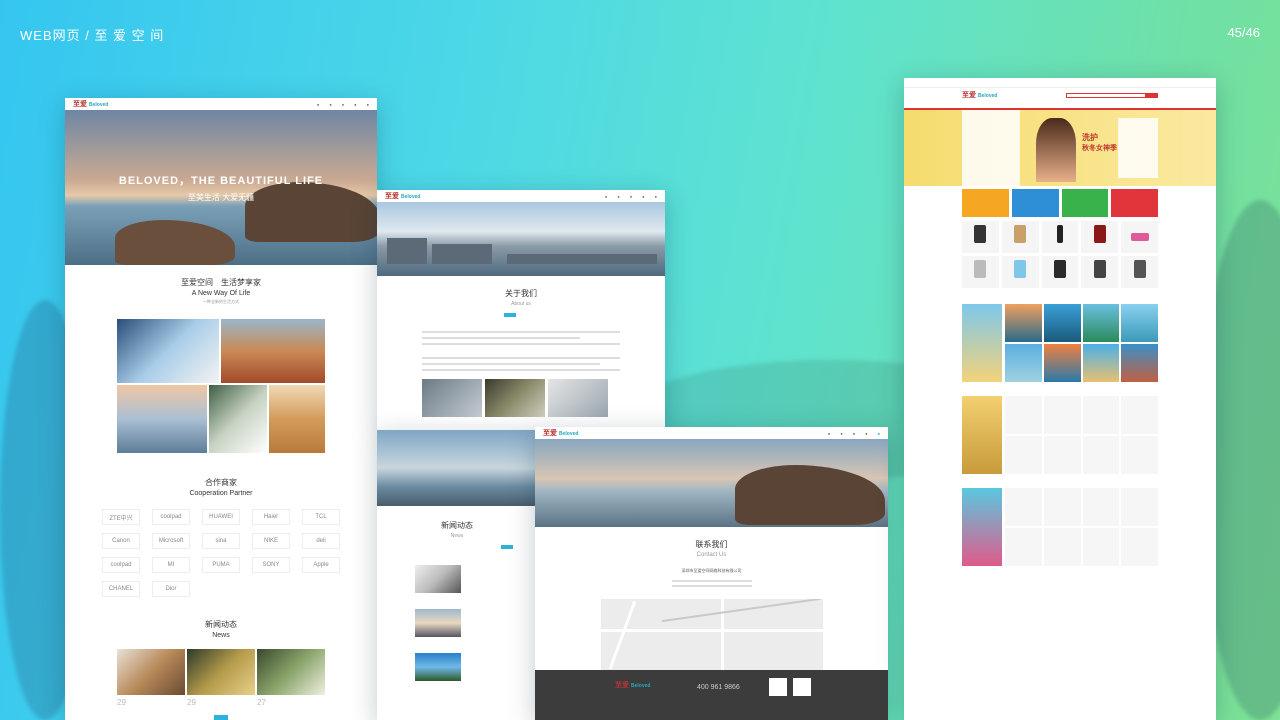  Describe the element at coordinates (1138, 148) in the screenshot. I see `user-panel` at that location.